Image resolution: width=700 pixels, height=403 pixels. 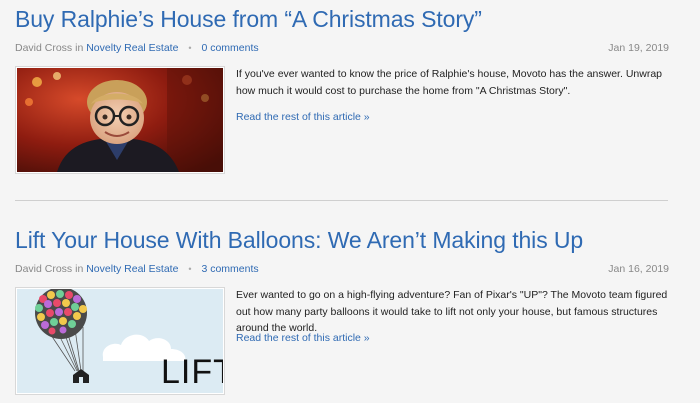 What do you see at coordinates (192, 372) in the screenshot?
I see `lift-word: LIFT` at bounding box center [192, 372].